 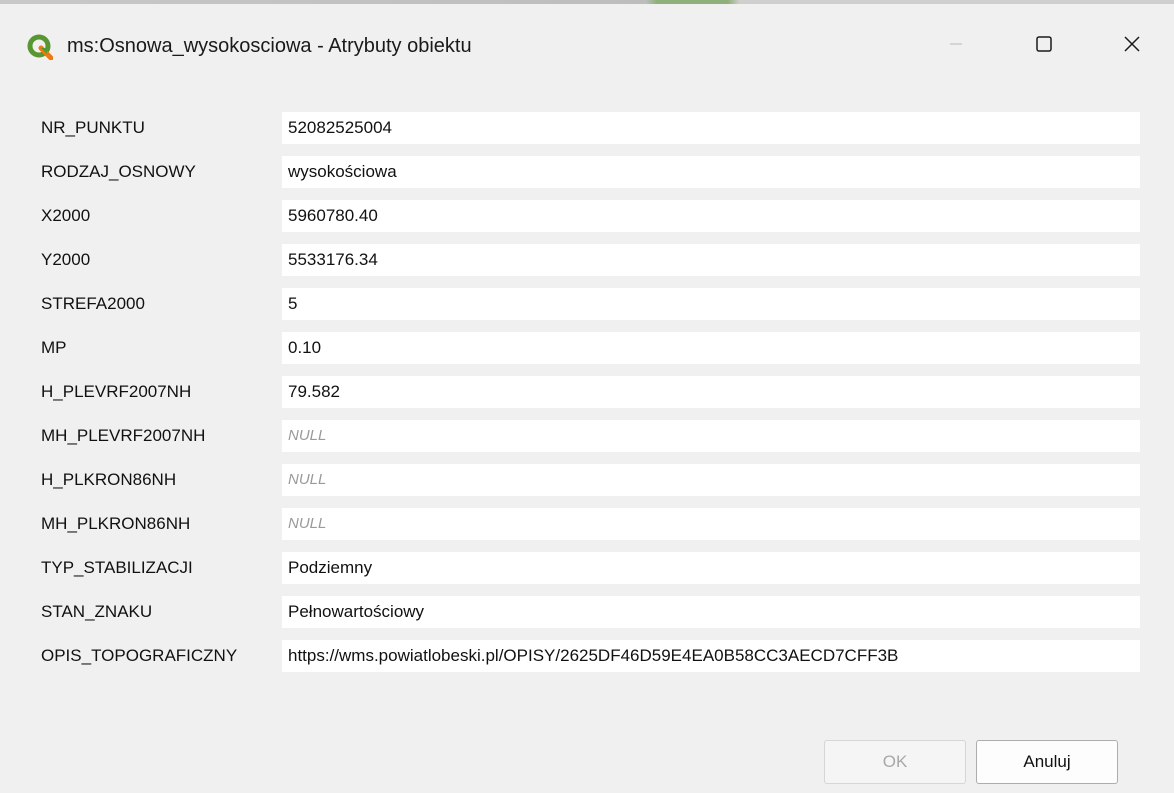 I want to click on cancel-button: Anuluj, so click(x=1047, y=762).